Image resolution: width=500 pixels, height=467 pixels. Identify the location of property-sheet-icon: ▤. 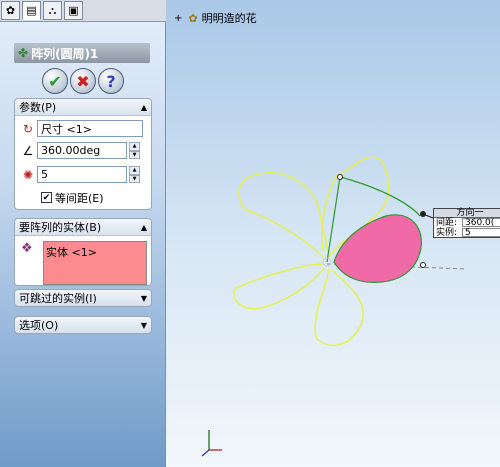
(31, 10).